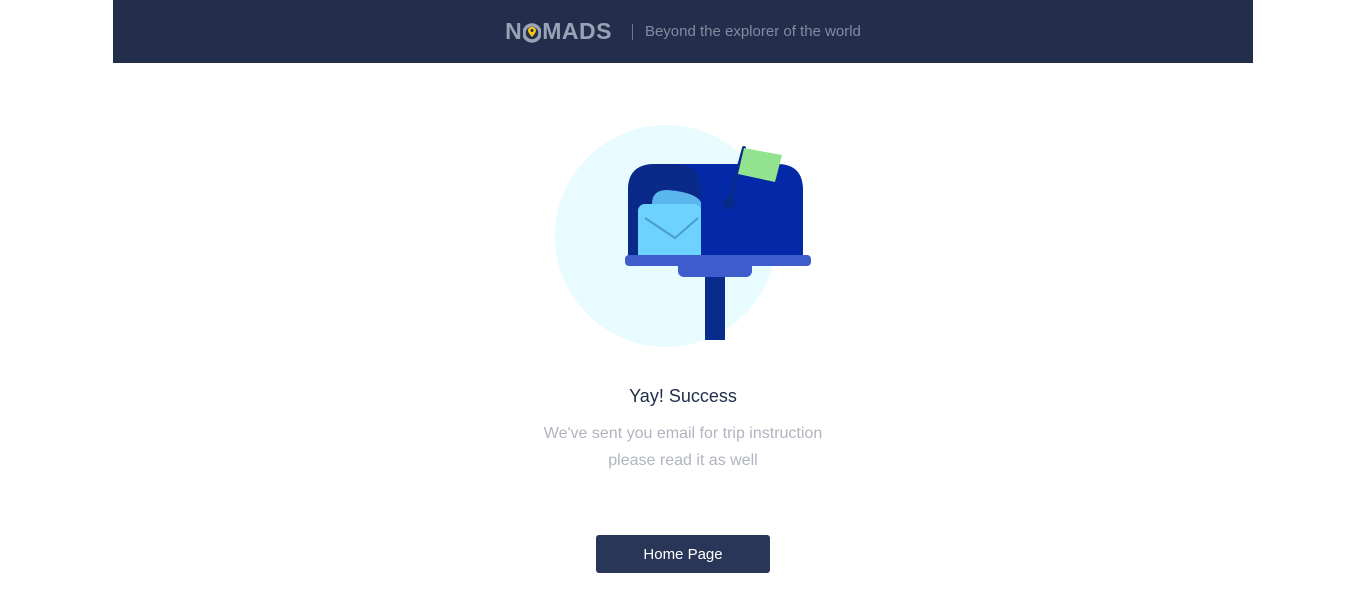  Describe the element at coordinates (683, 460) in the screenshot. I see `message-line-2: please read it as well` at that location.